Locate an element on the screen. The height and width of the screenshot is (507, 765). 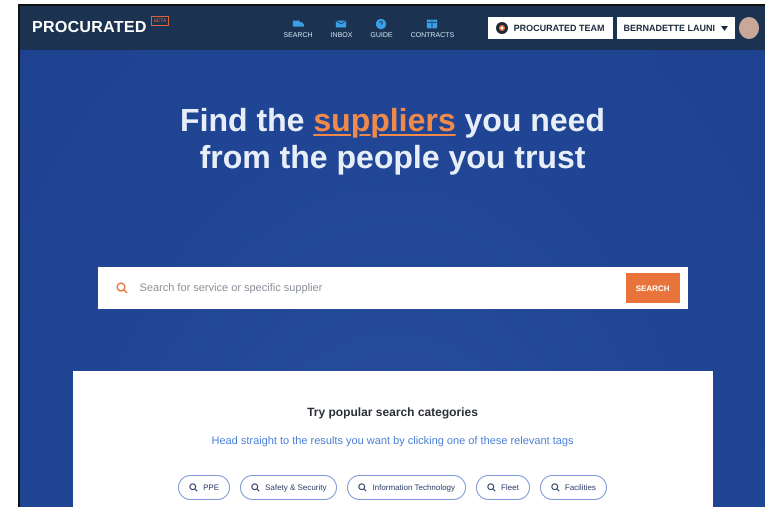
category-tag: Safety & Security is located at coordinates (289, 487).